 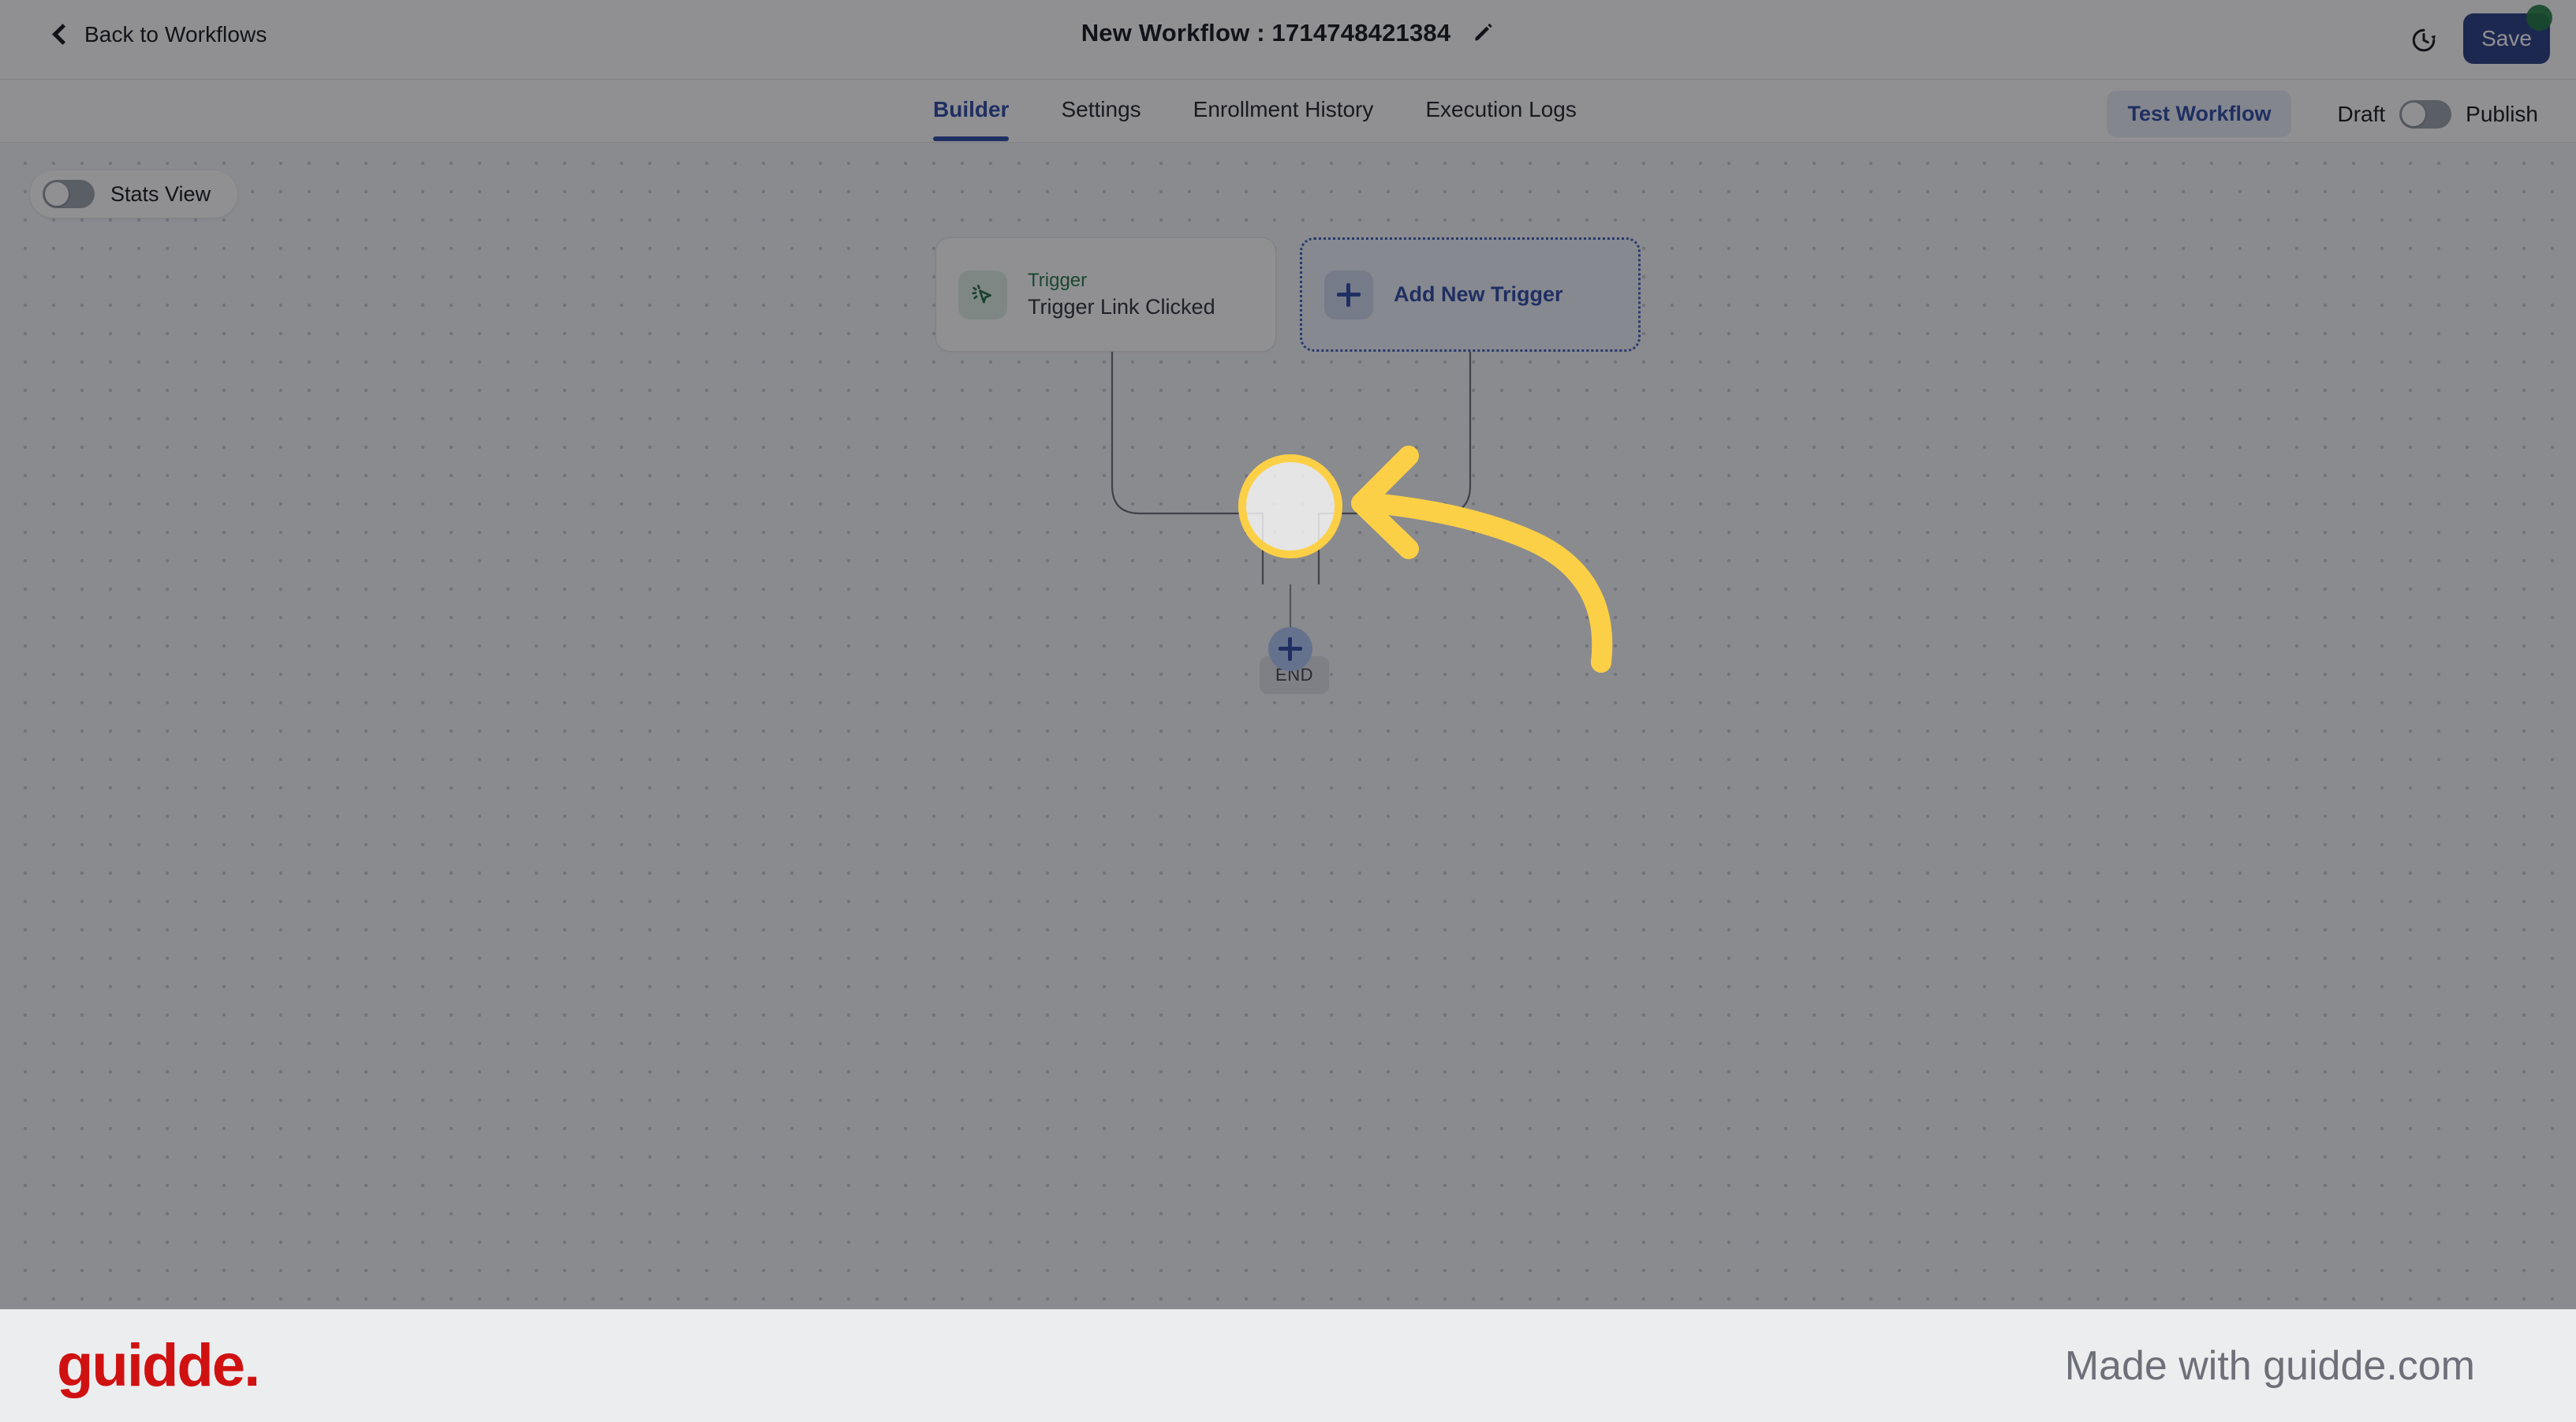 What do you see at coordinates (57, 194) in the screenshot?
I see `stats-view-toggle-knob` at bounding box center [57, 194].